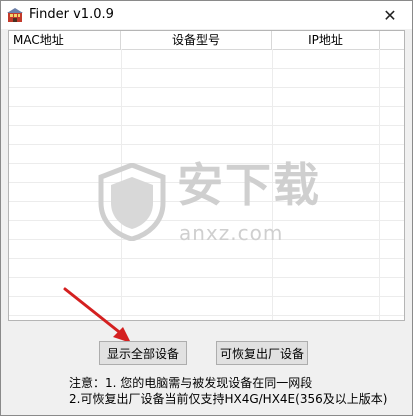  I want to click on column-header-mac: MAC地址, so click(65, 40).